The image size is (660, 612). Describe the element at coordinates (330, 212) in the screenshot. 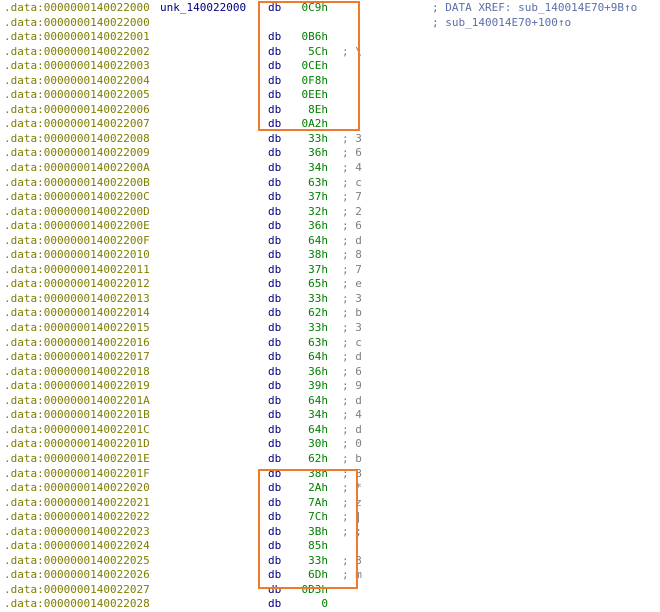

I see `listing-row: .data:000000014002200D db 32h ; 2` at that location.